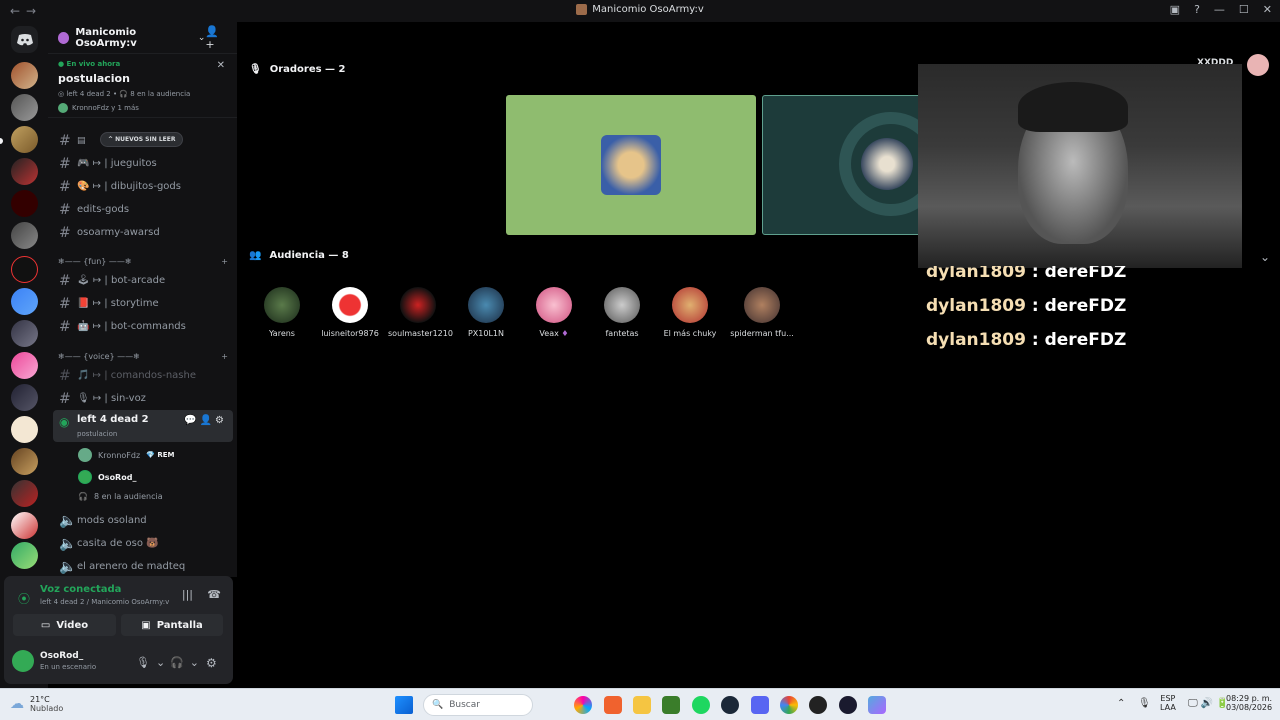  Describe the element at coordinates (221, 65) in the screenshot. I see `close-icon: ✕` at that location.